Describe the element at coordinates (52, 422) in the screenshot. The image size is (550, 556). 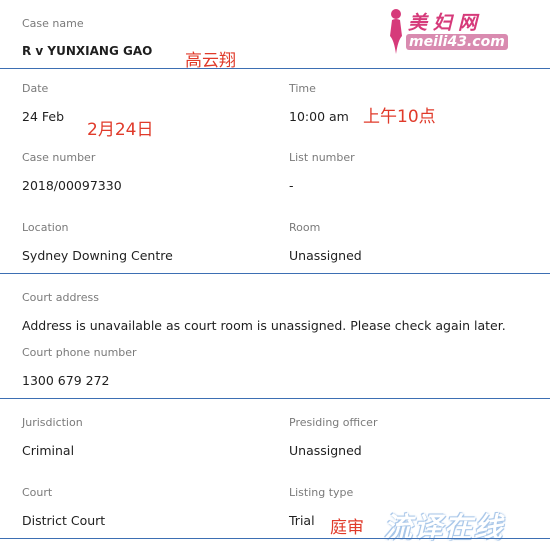
I see `jurisdiction-label: Jurisdiction` at that location.